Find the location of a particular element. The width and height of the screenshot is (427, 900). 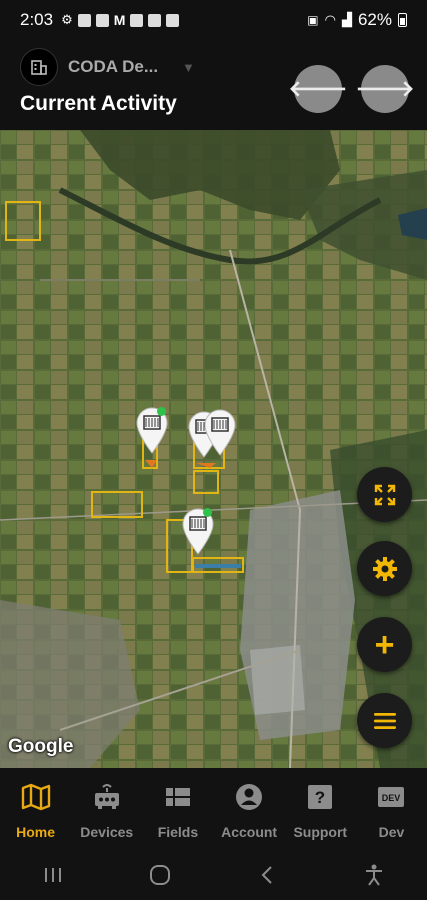

expand-icon is located at coordinates (384, 494).